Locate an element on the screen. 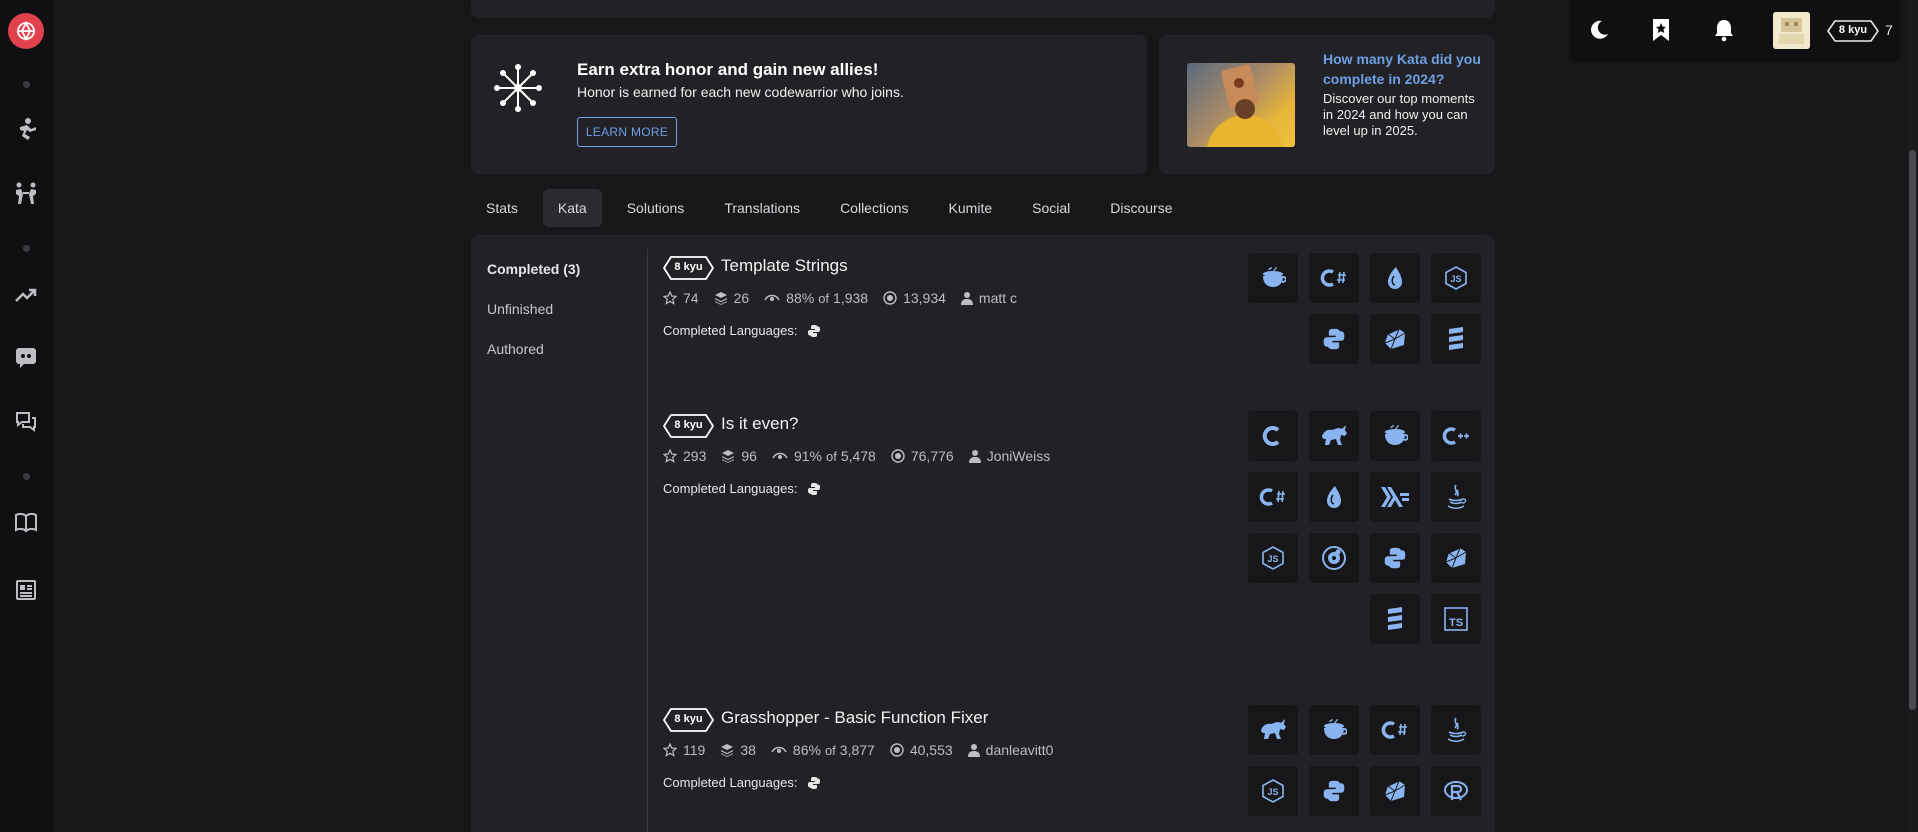  kata-completions: 40,553 is located at coordinates (931, 750).